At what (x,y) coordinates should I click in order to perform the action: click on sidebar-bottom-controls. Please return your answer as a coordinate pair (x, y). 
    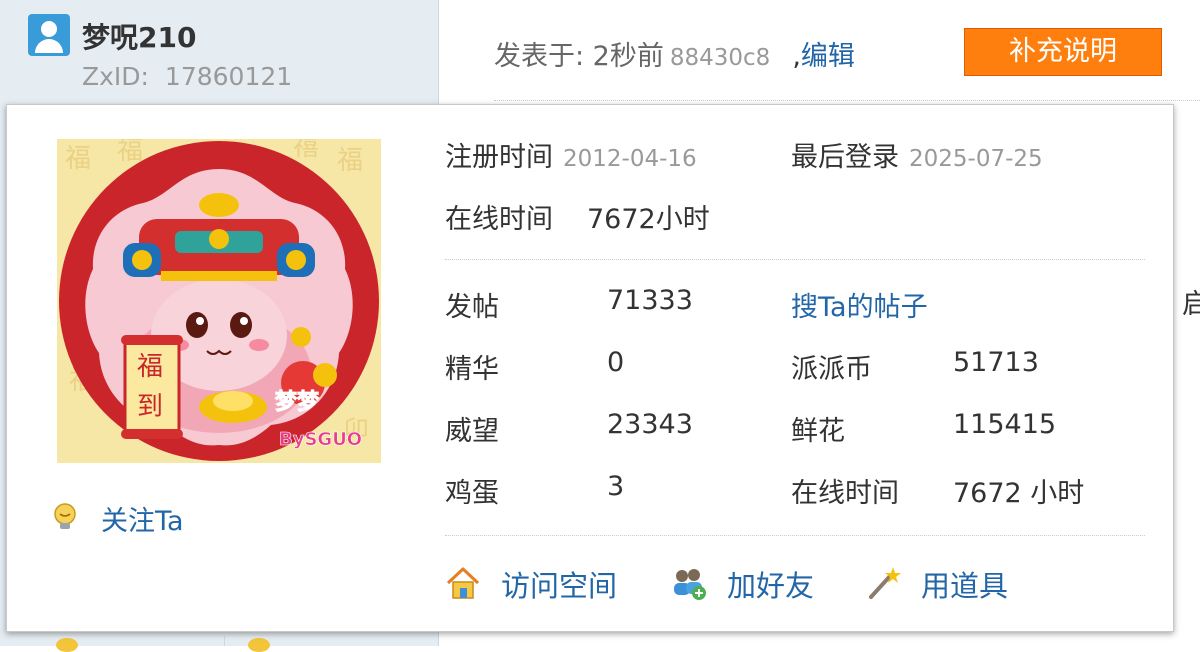
    Looking at the image, I should click on (246, 644).